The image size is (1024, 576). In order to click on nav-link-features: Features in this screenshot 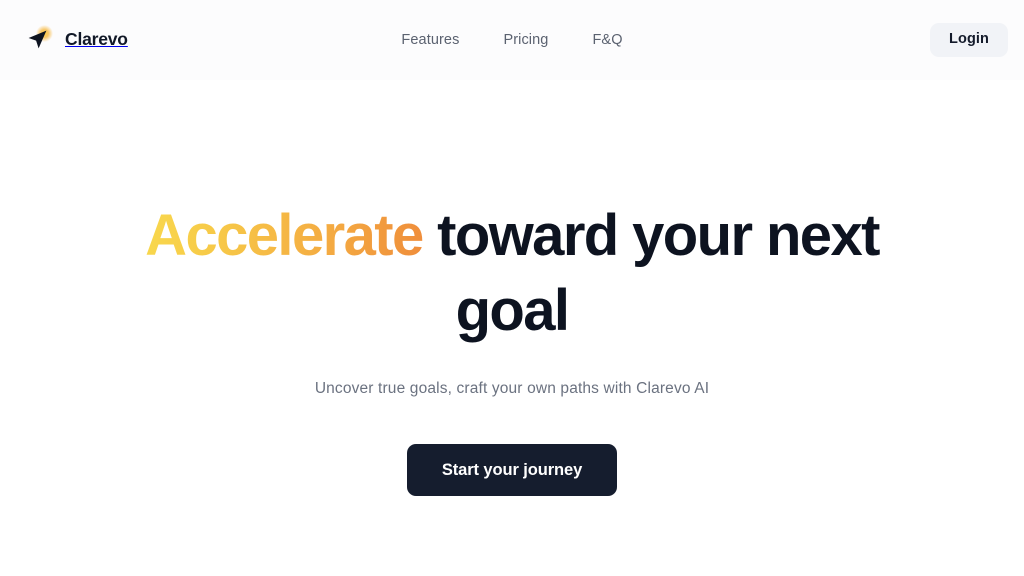, I will do `click(430, 40)`.